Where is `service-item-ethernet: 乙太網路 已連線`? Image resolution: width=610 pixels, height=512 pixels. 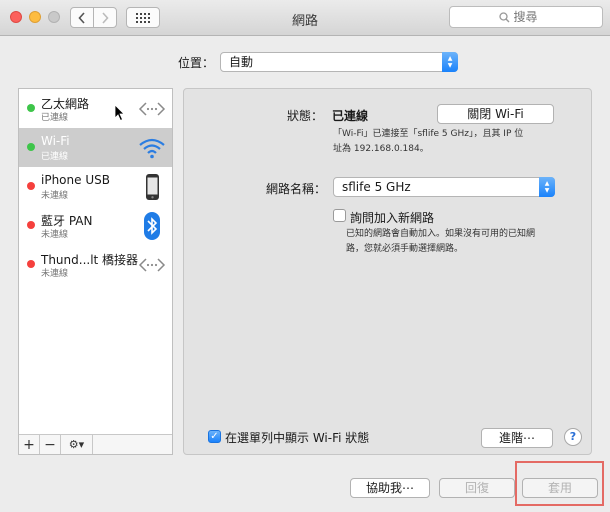
service-item-ethernet: 乙太網路 已連線 is located at coordinates (95, 108).